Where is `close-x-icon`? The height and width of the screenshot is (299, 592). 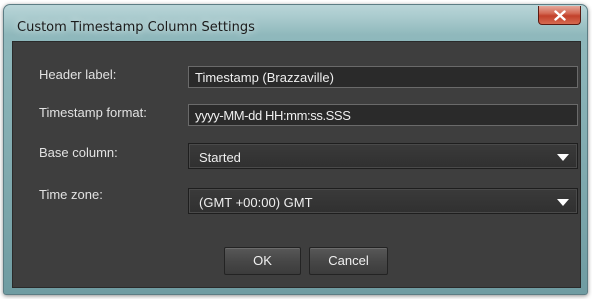
close-x-icon is located at coordinates (560, 15).